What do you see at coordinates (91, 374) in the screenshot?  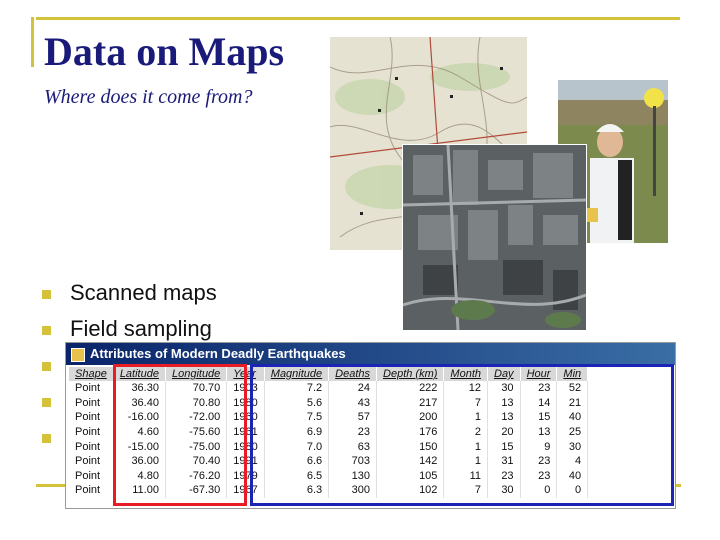 I see `column-header-shape: Shape` at bounding box center [91, 374].